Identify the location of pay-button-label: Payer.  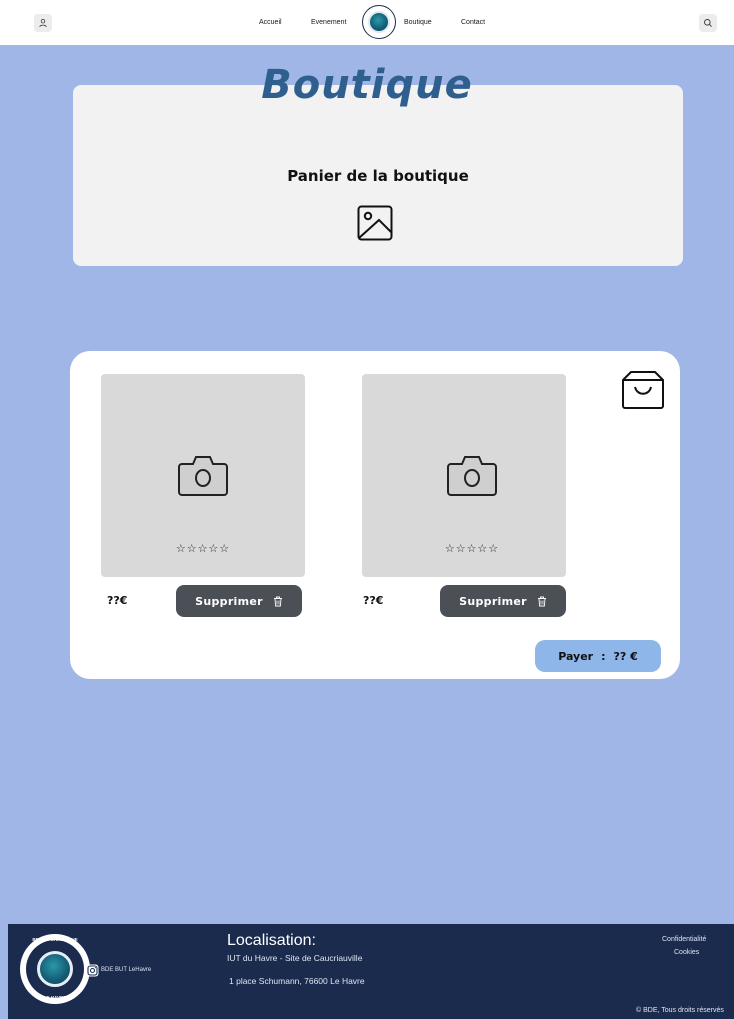
(576, 656).